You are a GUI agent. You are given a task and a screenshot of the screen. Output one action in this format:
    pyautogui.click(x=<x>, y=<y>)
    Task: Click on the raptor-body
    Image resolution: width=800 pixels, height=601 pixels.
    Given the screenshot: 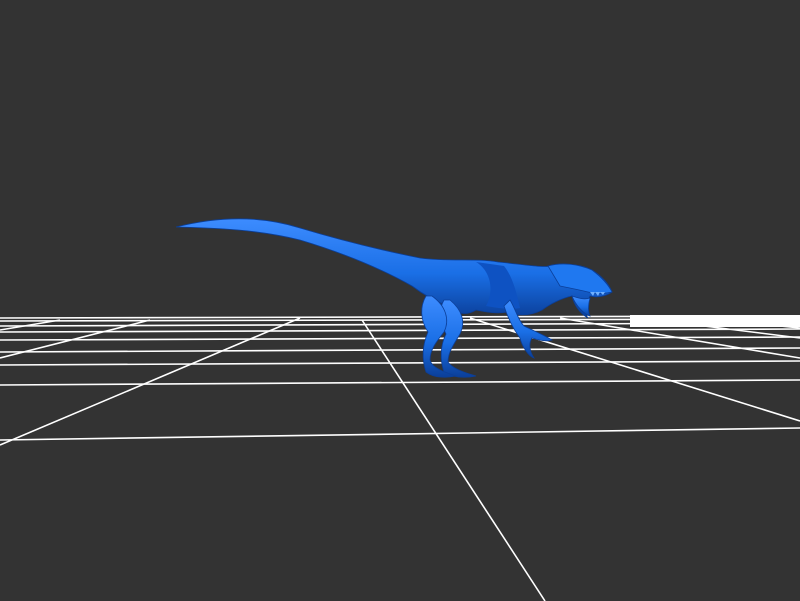 What is the action you would take?
    pyautogui.click(x=394, y=268)
    